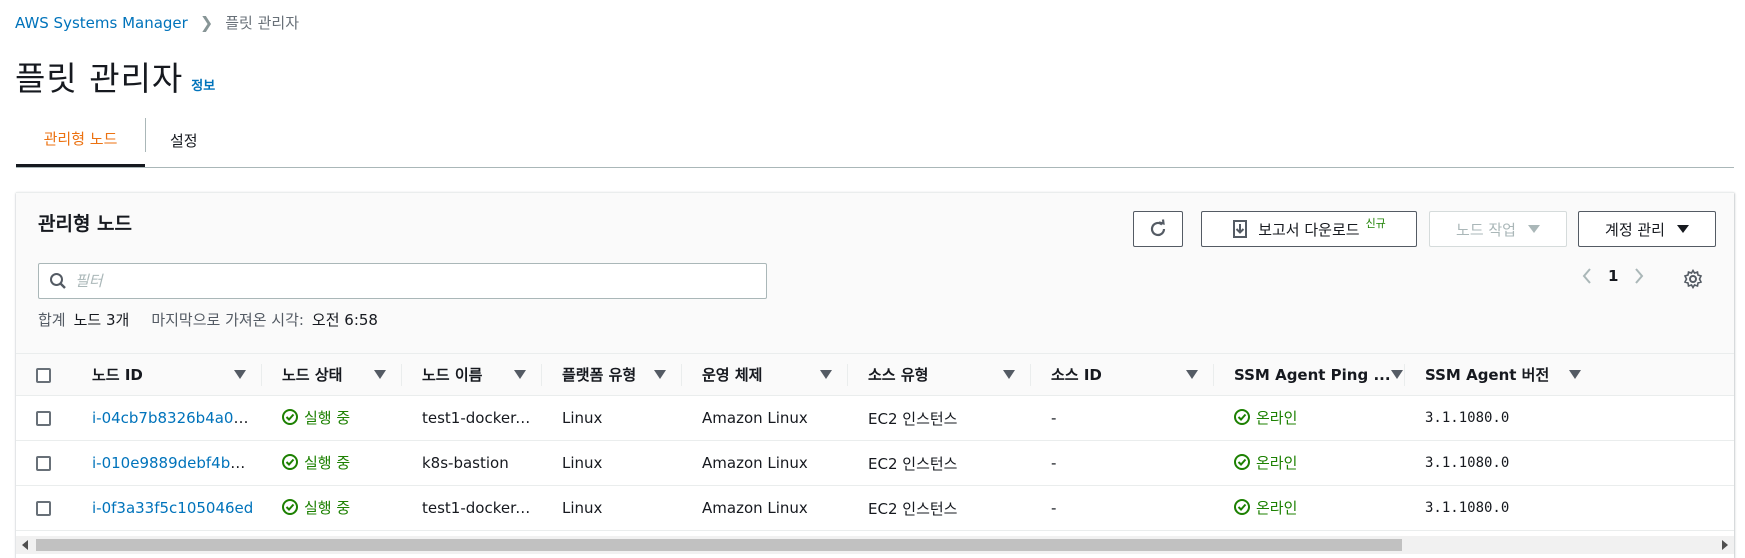  Describe the element at coordinates (765, 375) in the screenshot. I see `column-header: 운영 체제` at that location.